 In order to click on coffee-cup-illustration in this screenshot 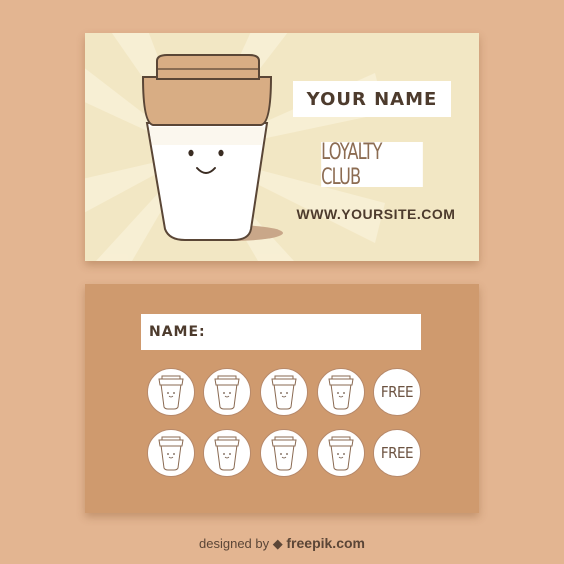, I will do `click(212, 147)`.